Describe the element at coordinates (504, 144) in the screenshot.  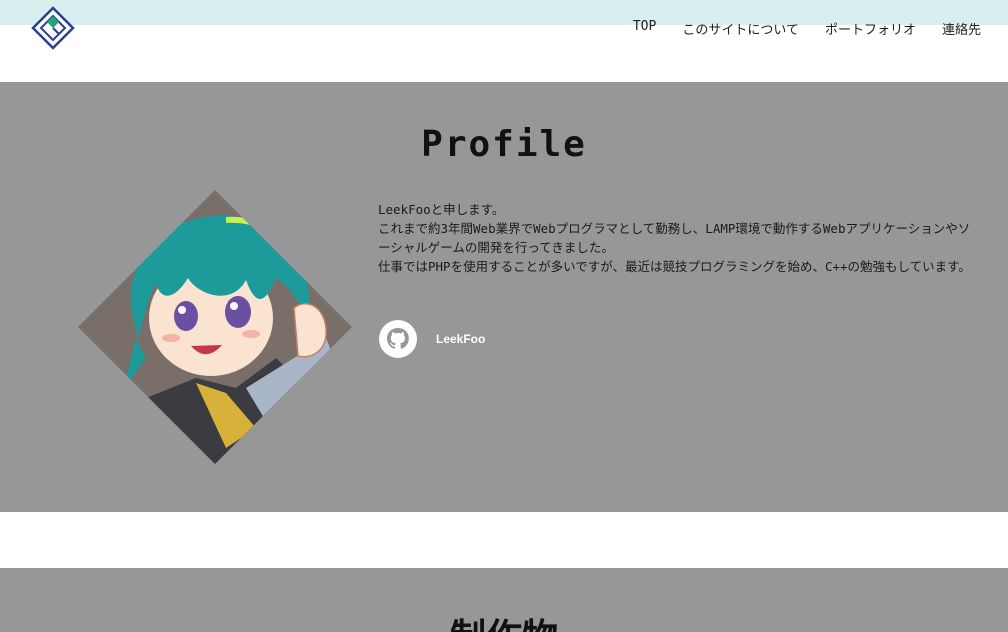
I see `profile-title: Profile` at that location.